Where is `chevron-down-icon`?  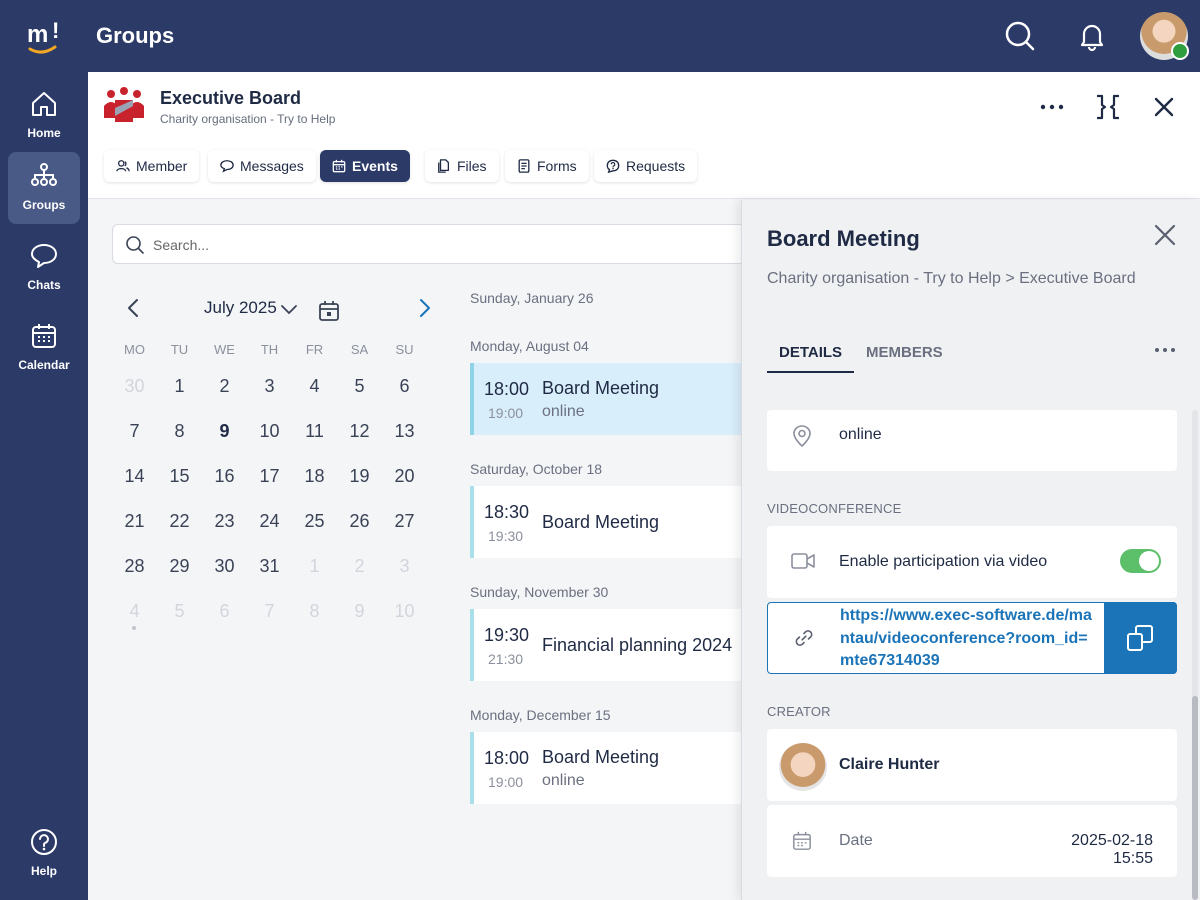 chevron-down-icon is located at coordinates (289, 310).